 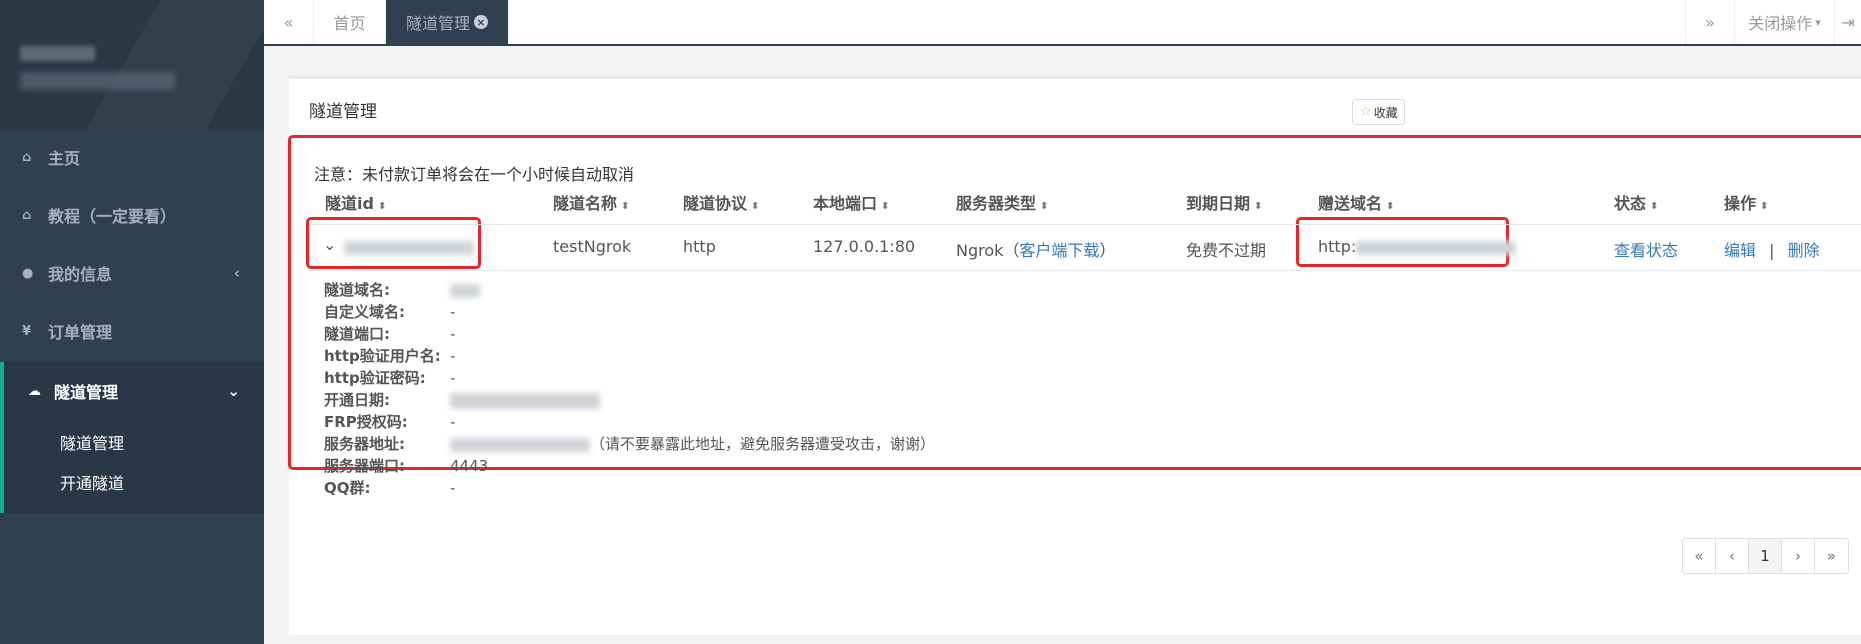 I want to click on panel-title: 隧道管理, so click(x=343, y=112).